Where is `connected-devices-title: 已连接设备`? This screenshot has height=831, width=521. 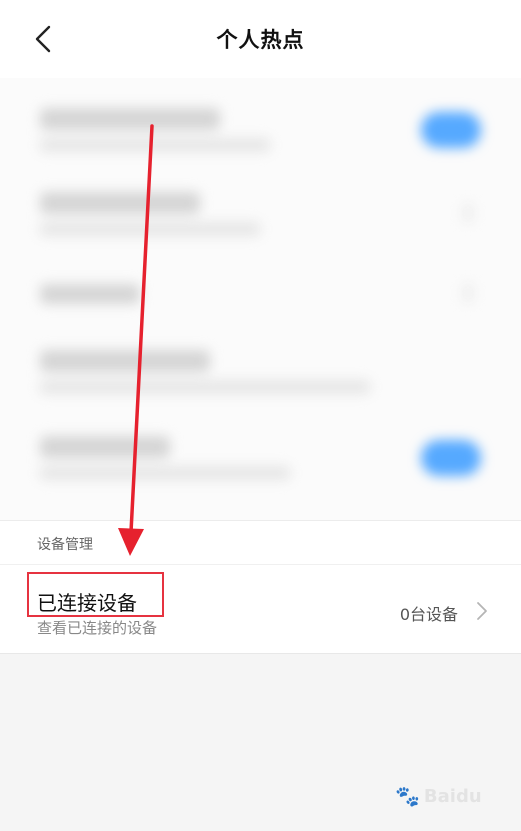
connected-devices-title: 已连接设备 is located at coordinates (87, 603).